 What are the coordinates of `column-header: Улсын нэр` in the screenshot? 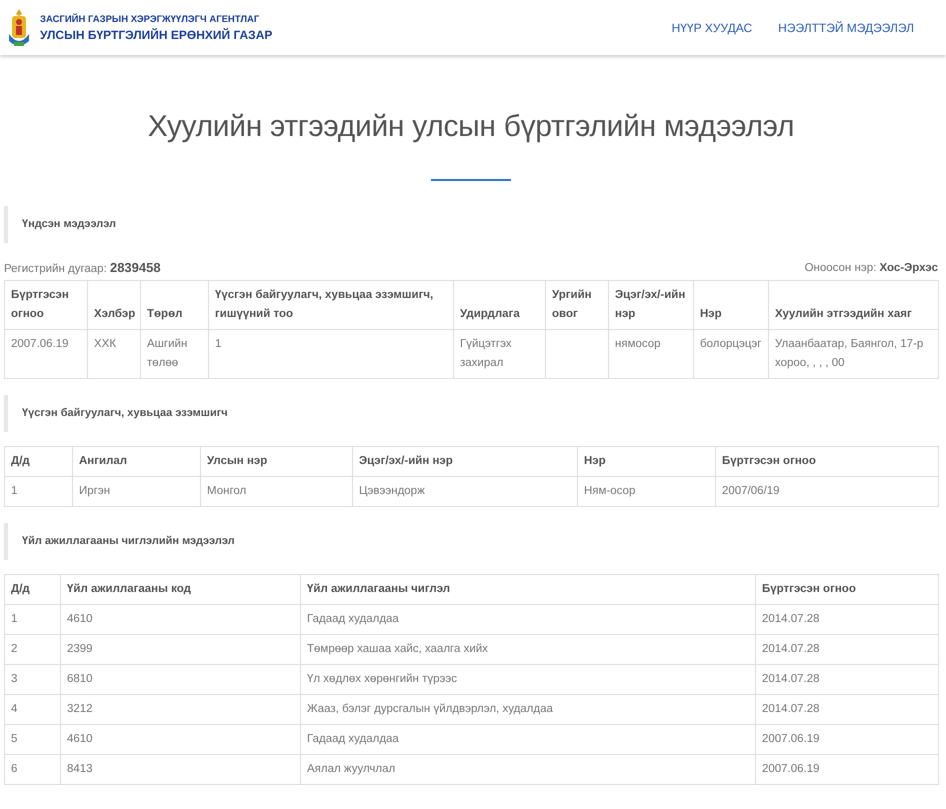 It's located at (276, 461).